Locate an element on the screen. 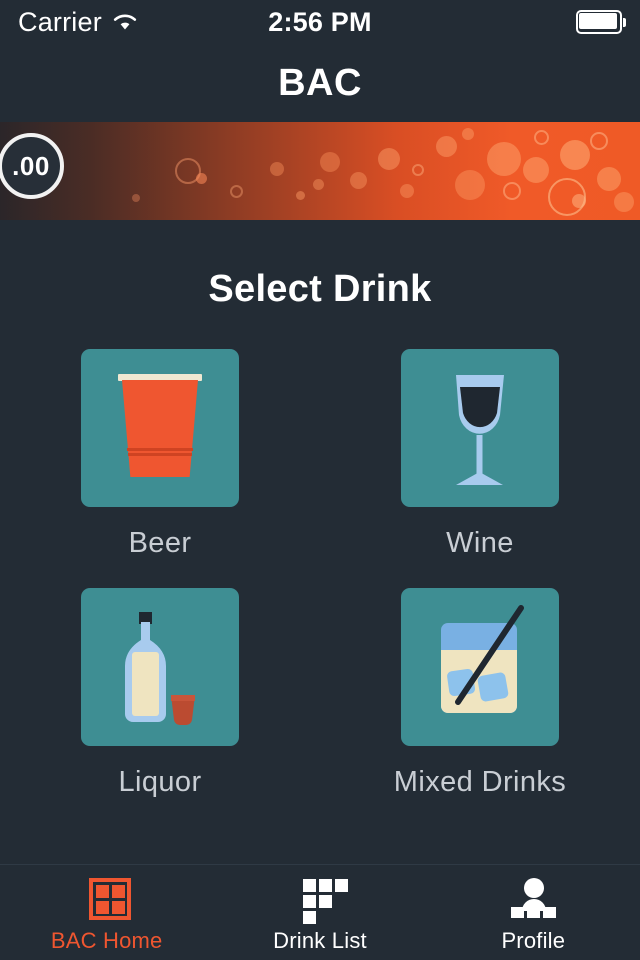 The image size is (640, 960). status-bar: Carrier 2:56 PM is located at coordinates (320, 22).